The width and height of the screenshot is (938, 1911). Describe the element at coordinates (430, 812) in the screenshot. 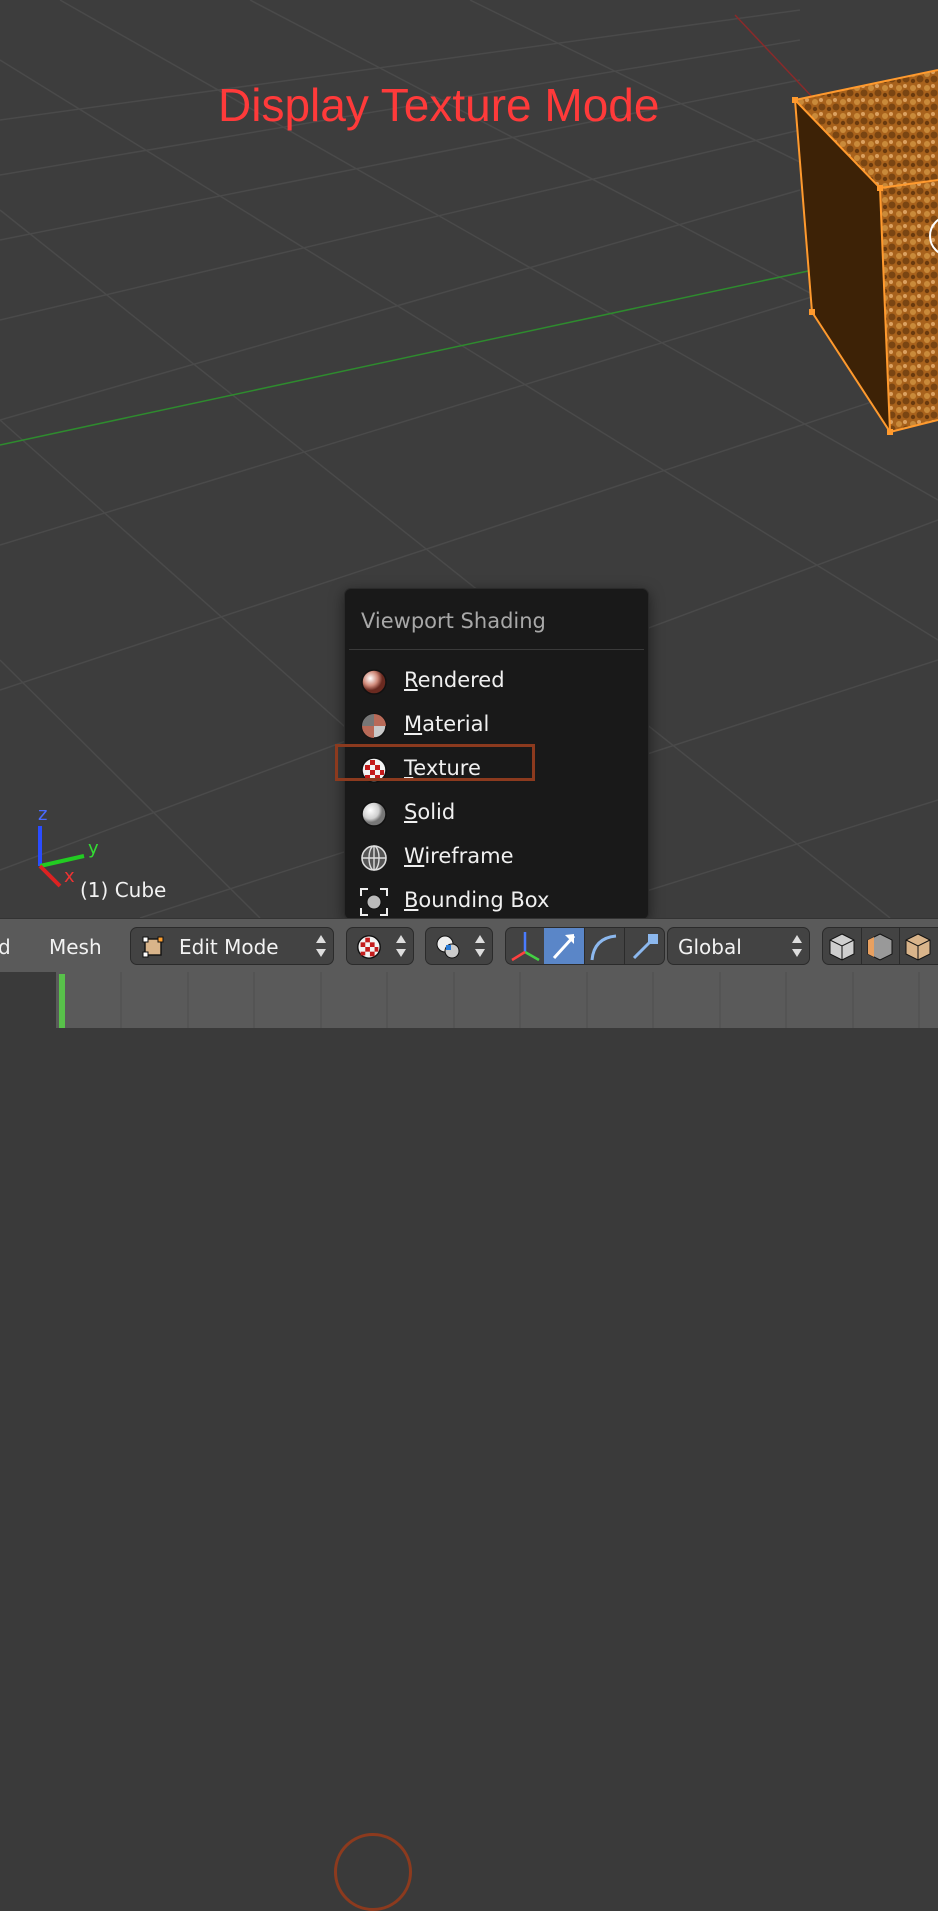

I see `menu-item-label: Solid` at that location.